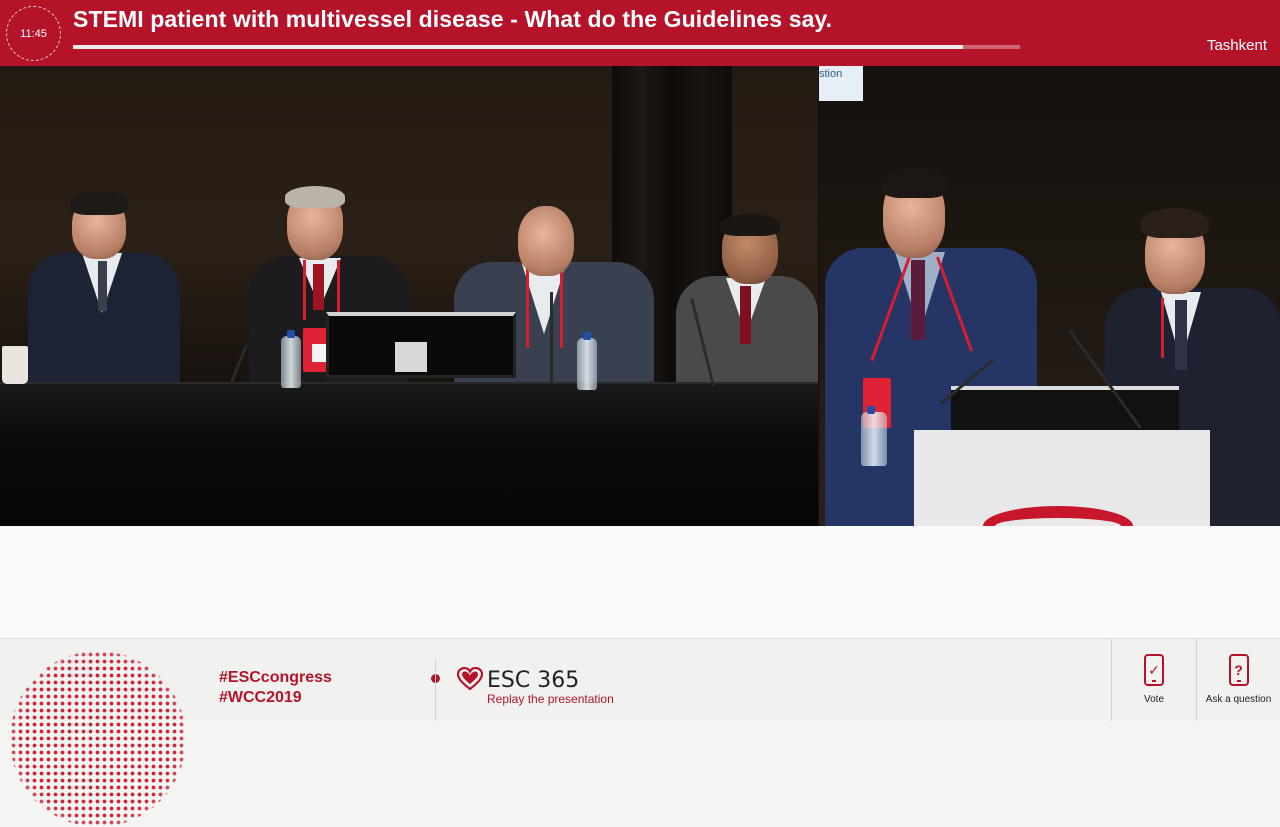 The image size is (1280, 827). Describe the element at coordinates (533, 680) in the screenshot. I see `esc365-title: ESC 365` at that location.